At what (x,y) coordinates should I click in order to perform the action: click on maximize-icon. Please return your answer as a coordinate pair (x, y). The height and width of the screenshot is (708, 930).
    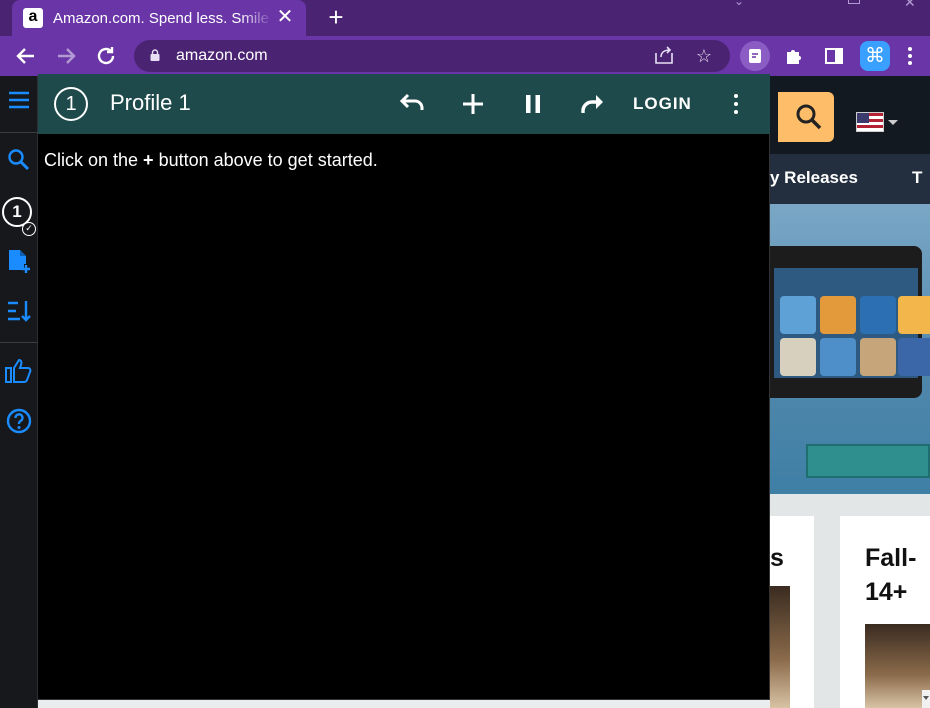
    Looking at the image, I should click on (854, 2).